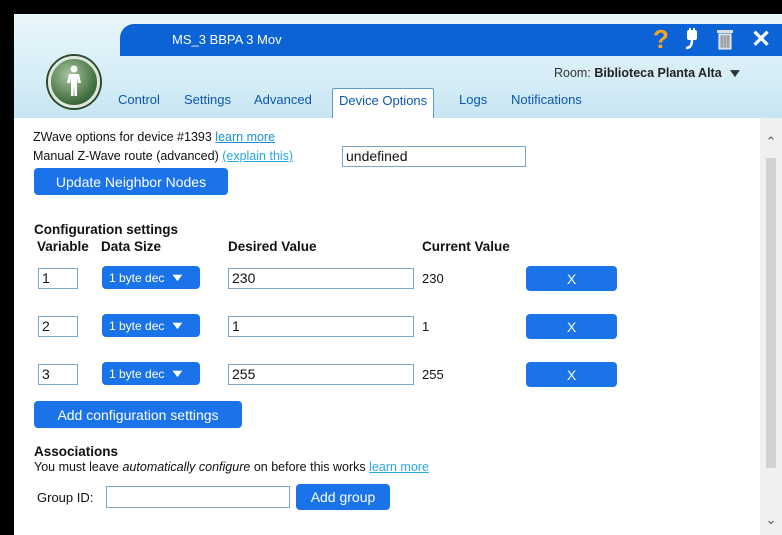  I want to click on config-section-title: Configuration settings, so click(106, 229).